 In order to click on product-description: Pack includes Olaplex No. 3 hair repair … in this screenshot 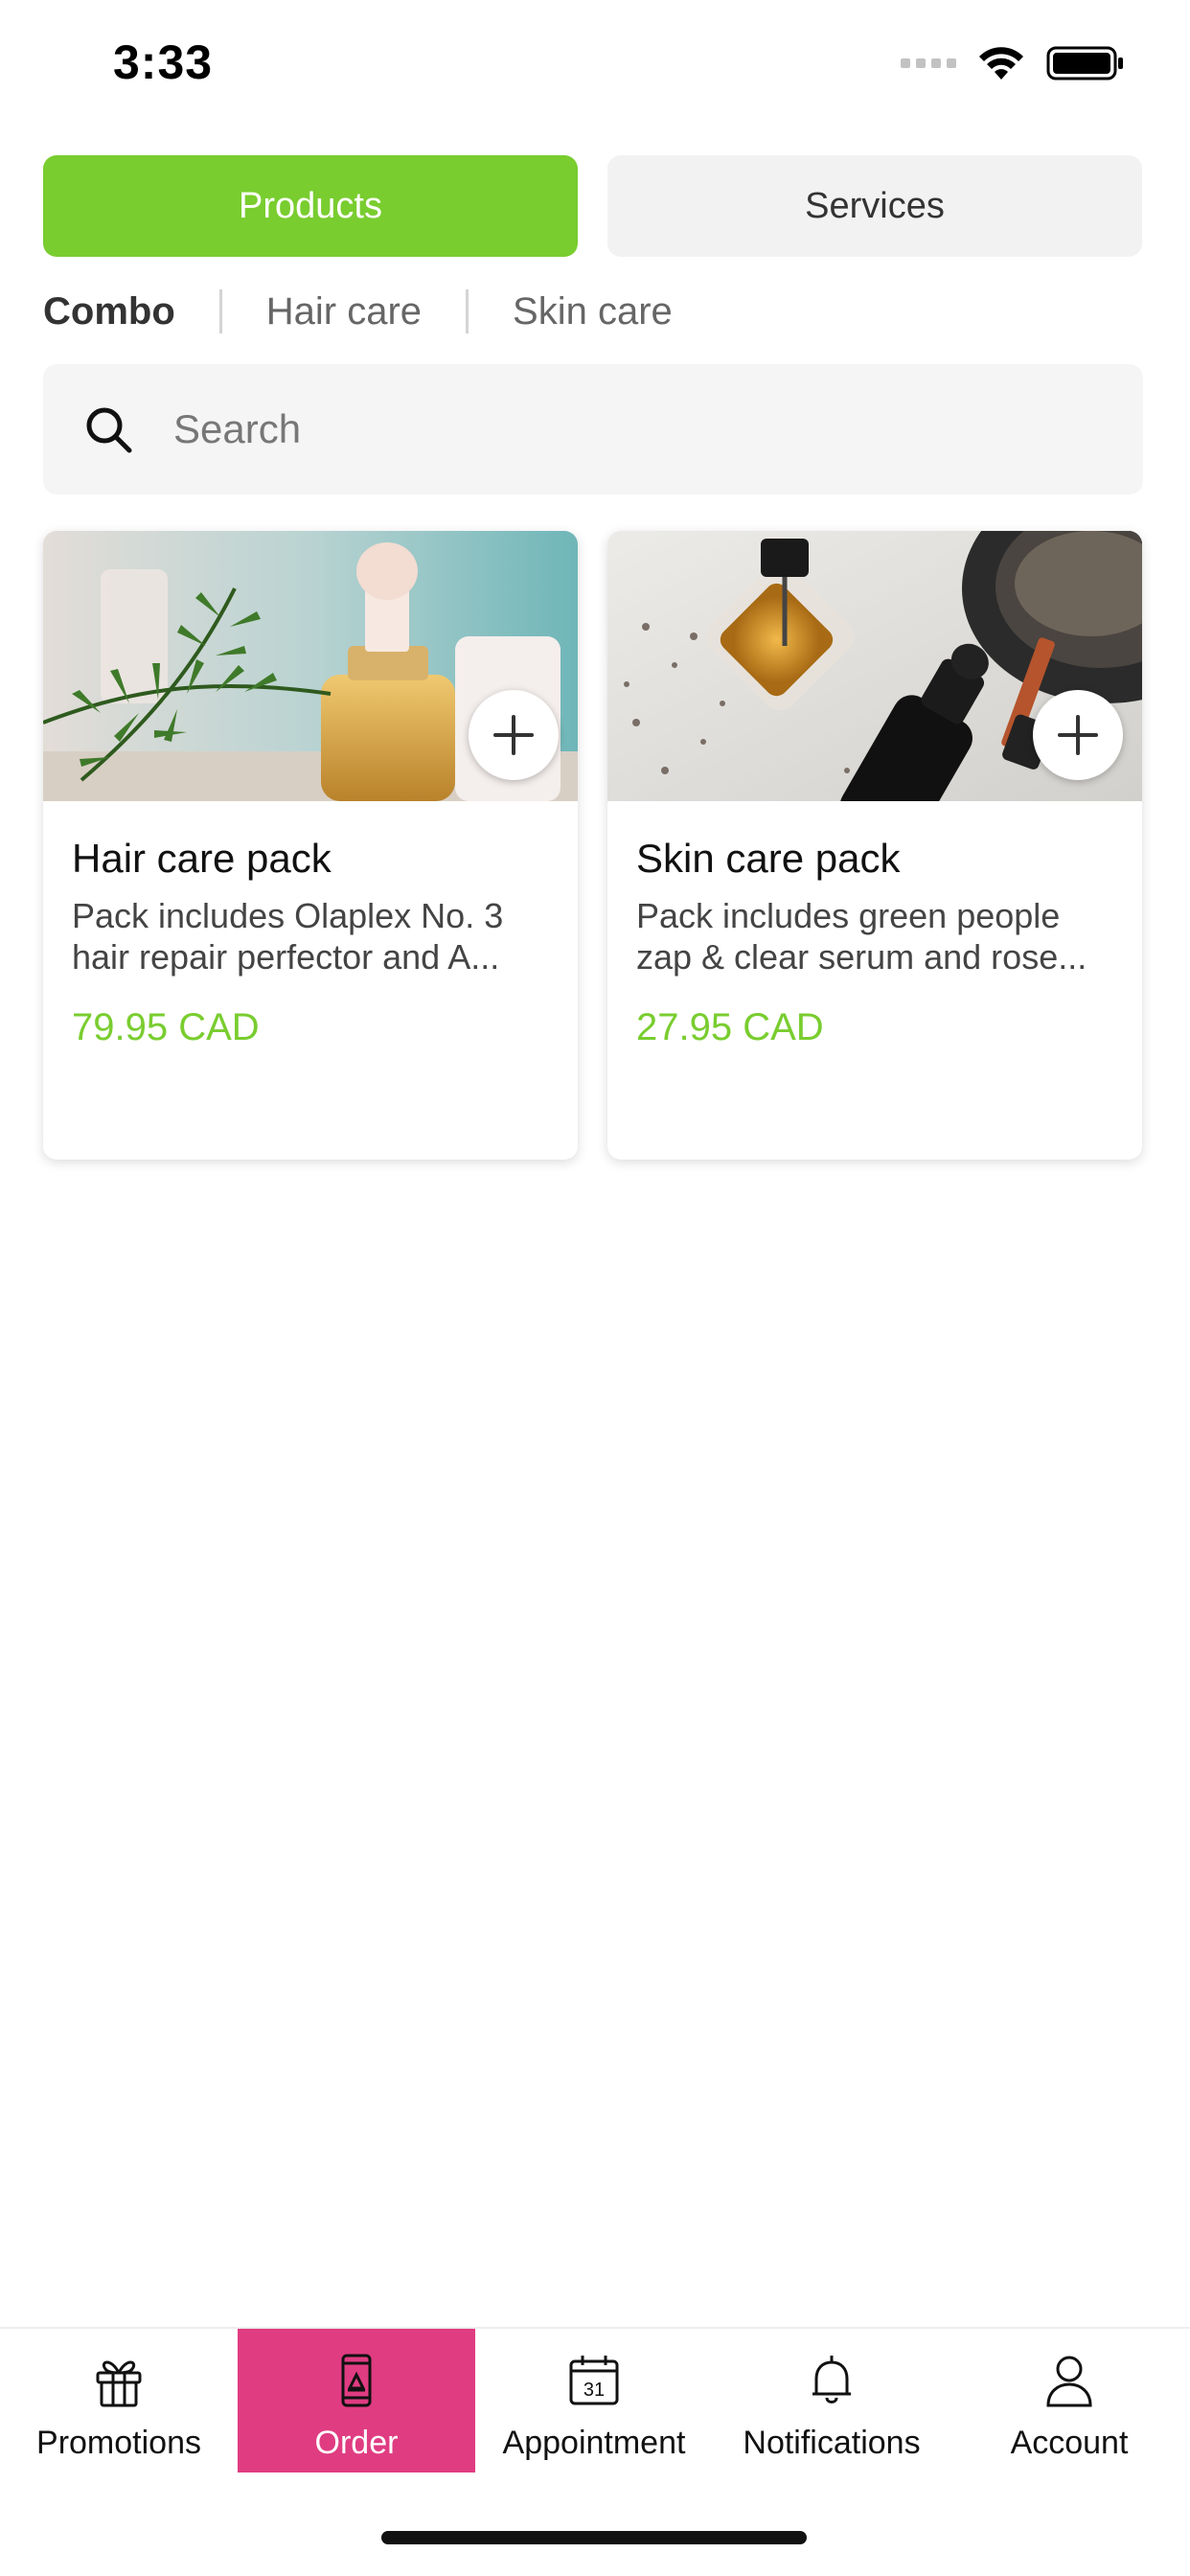, I will do `click(288, 936)`.